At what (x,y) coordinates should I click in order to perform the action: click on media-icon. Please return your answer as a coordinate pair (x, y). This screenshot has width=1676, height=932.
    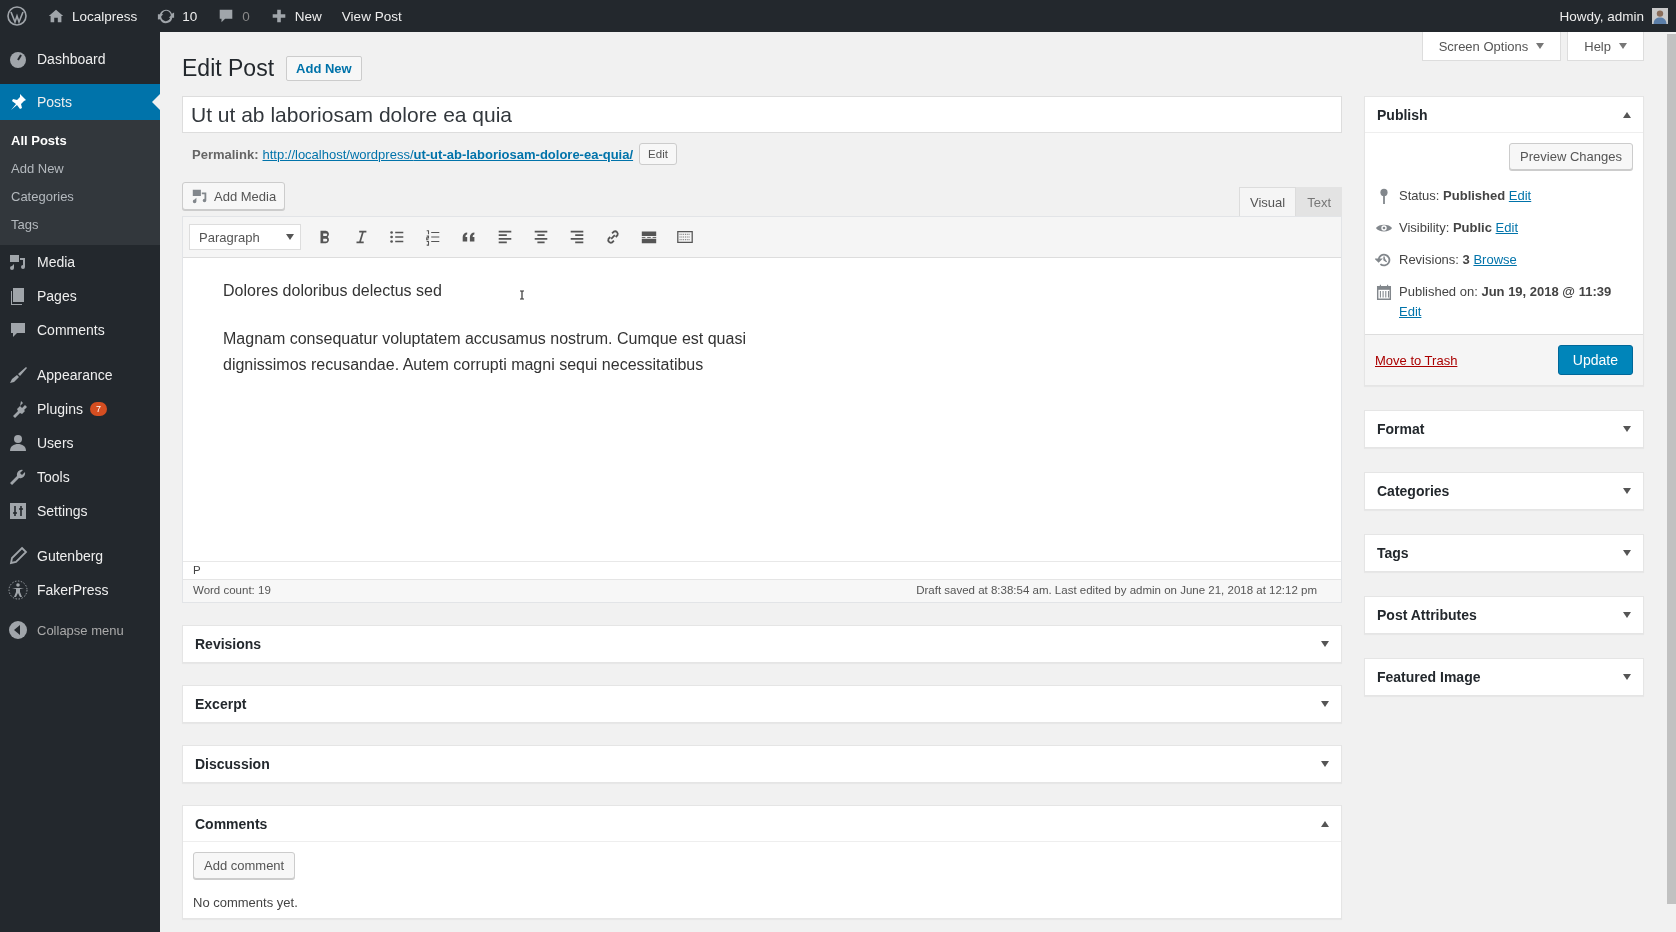
    Looking at the image, I should click on (200, 196).